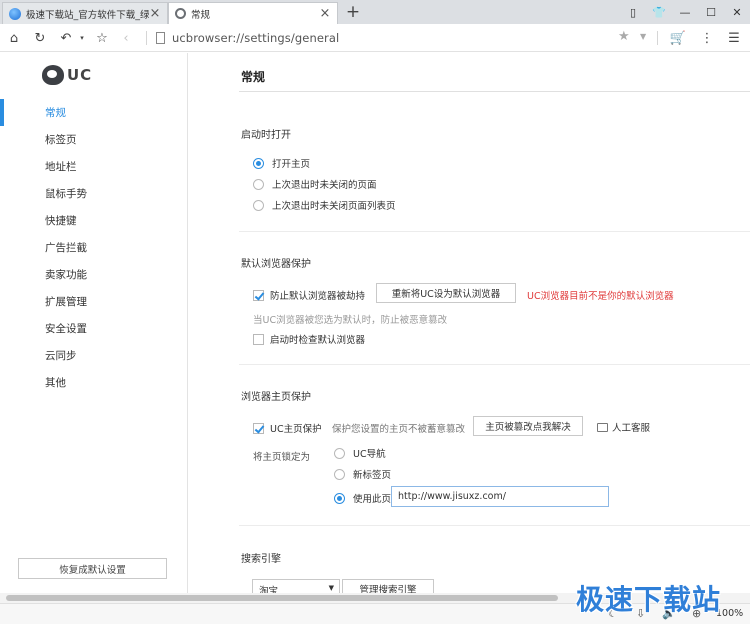 This screenshot has width=750, height=624. I want to click on tab-jisuxz: 极速下载站_官方软件下载_绿色 ×, so click(85, 13).